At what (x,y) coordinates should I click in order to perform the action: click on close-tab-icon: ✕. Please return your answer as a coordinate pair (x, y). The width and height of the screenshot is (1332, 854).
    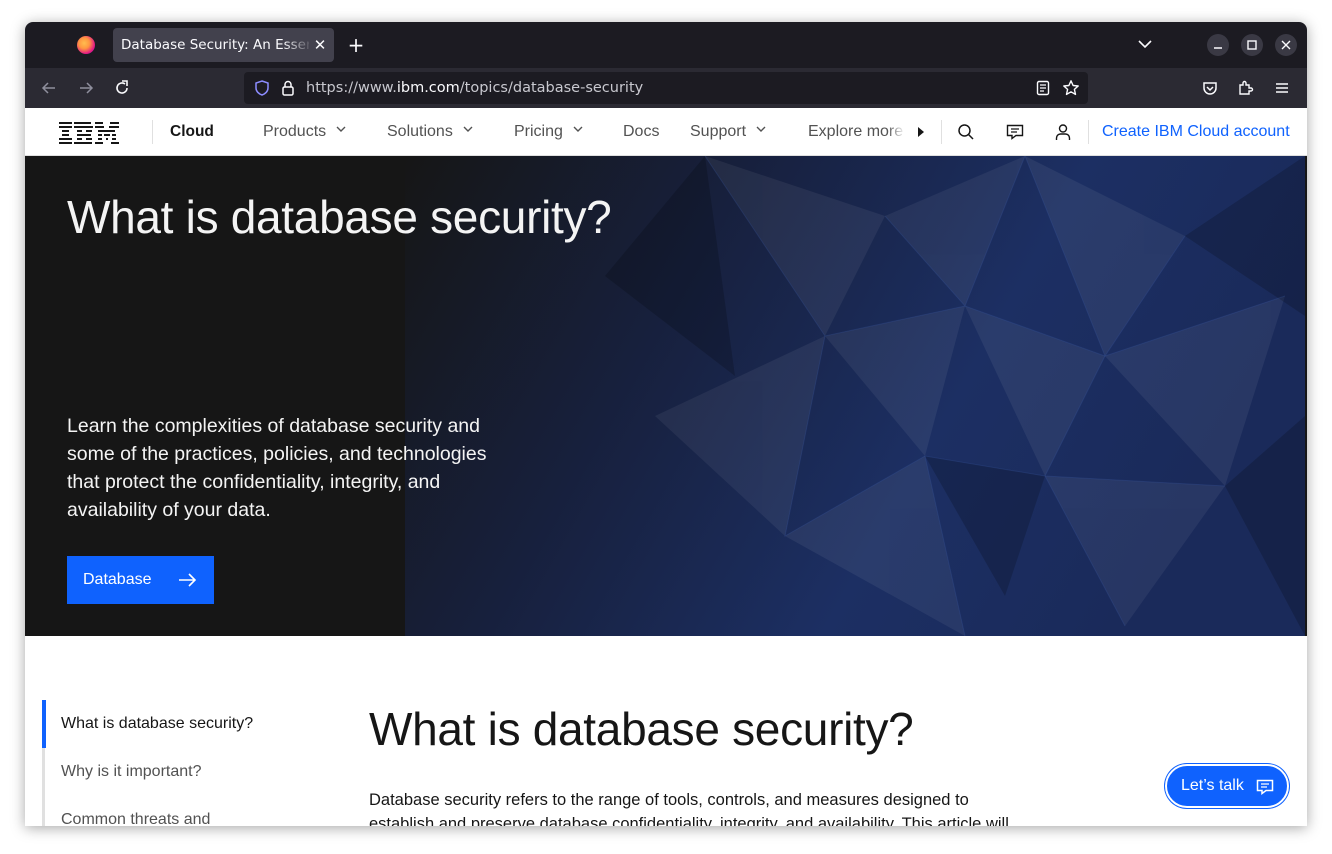
    Looking at the image, I should click on (320, 45).